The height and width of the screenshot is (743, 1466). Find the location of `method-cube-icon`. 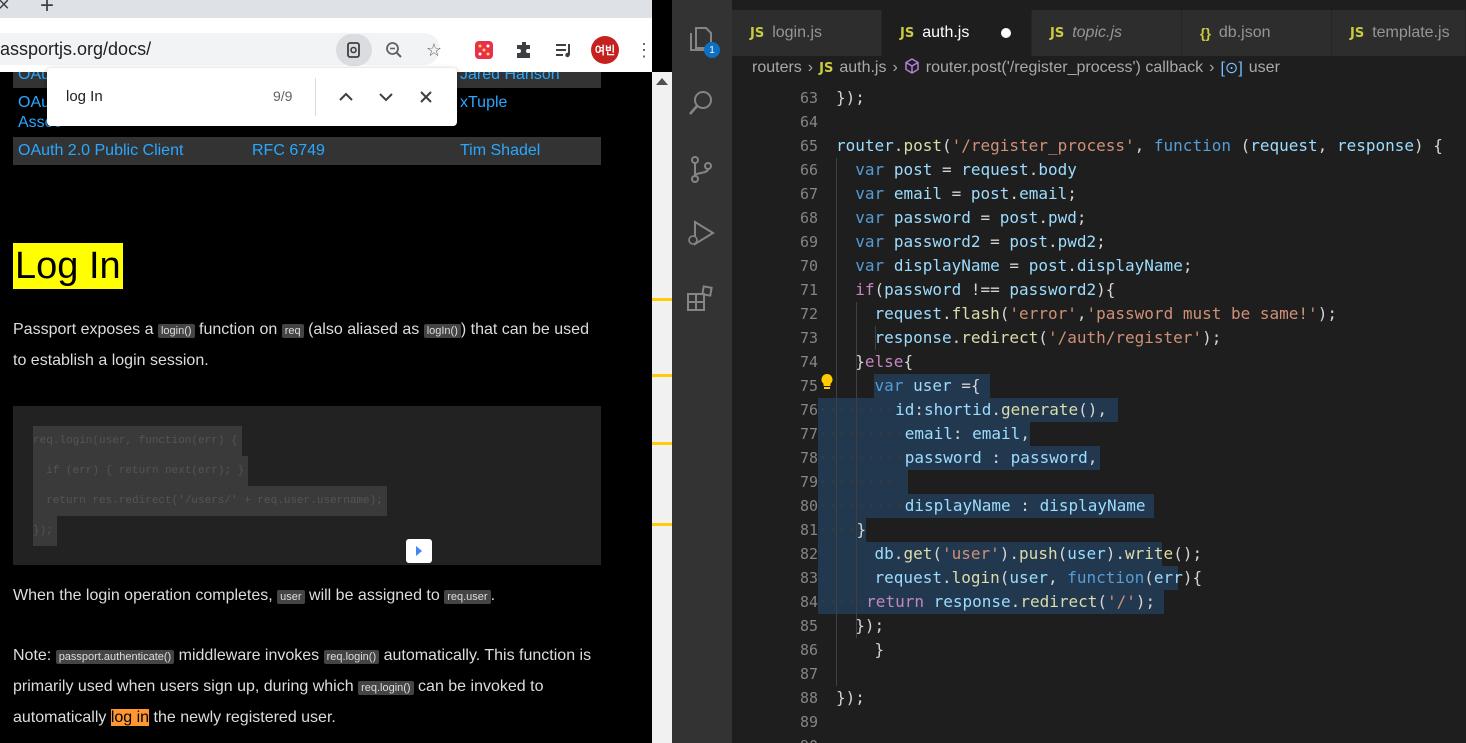

method-cube-icon is located at coordinates (912, 68).